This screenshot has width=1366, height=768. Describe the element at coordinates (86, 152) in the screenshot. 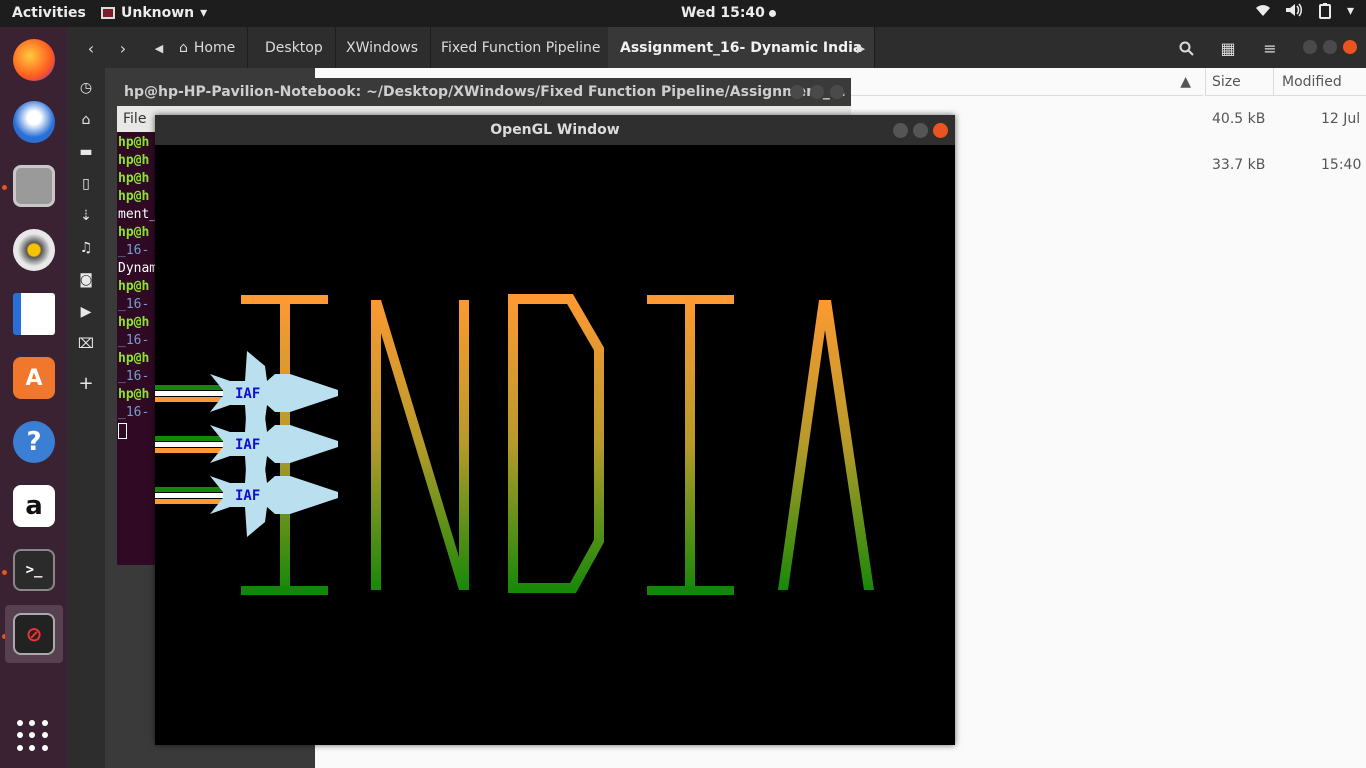

I see `folder-icon: ▬` at that location.